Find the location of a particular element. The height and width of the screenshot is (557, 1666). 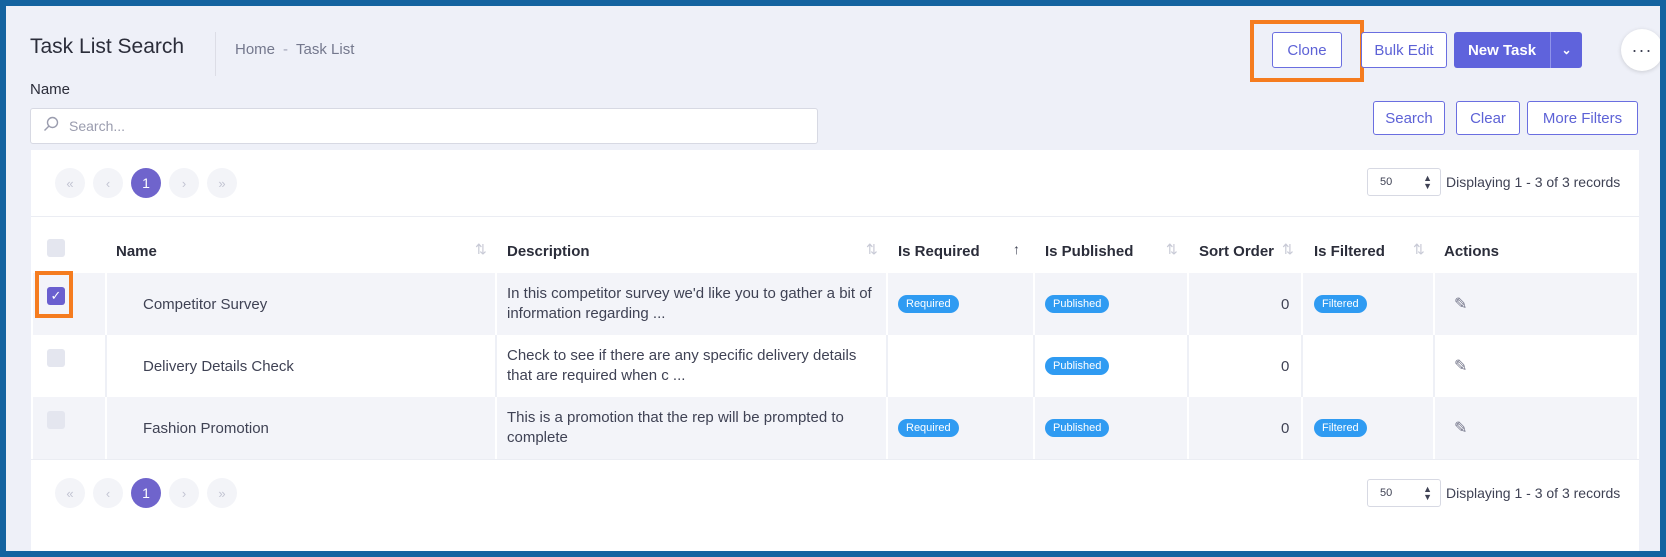

name-filter-label: Name is located at coordinates (50, 89).